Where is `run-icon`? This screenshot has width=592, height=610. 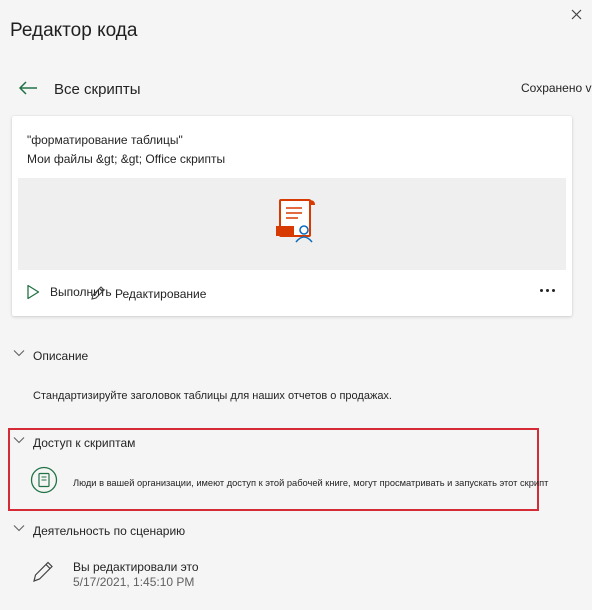
run-icon is located at coordinates (33, 292).